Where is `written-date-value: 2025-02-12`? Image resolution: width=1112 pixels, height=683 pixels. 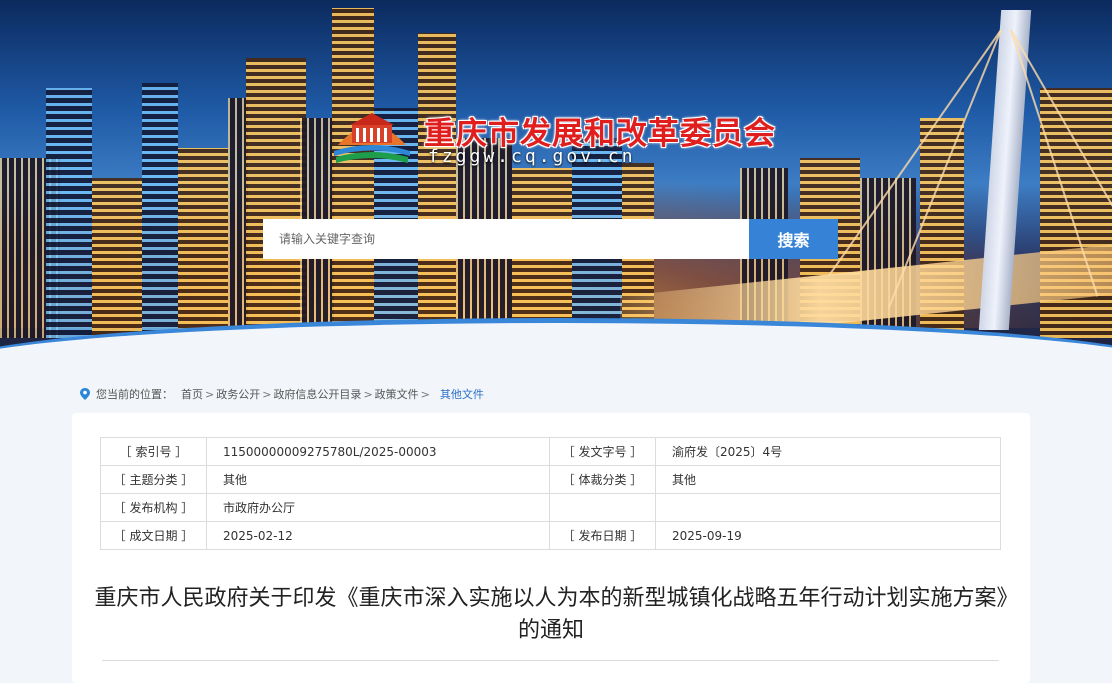 written-date-value: 2025-02-12 is located at coordinates (378, 535).